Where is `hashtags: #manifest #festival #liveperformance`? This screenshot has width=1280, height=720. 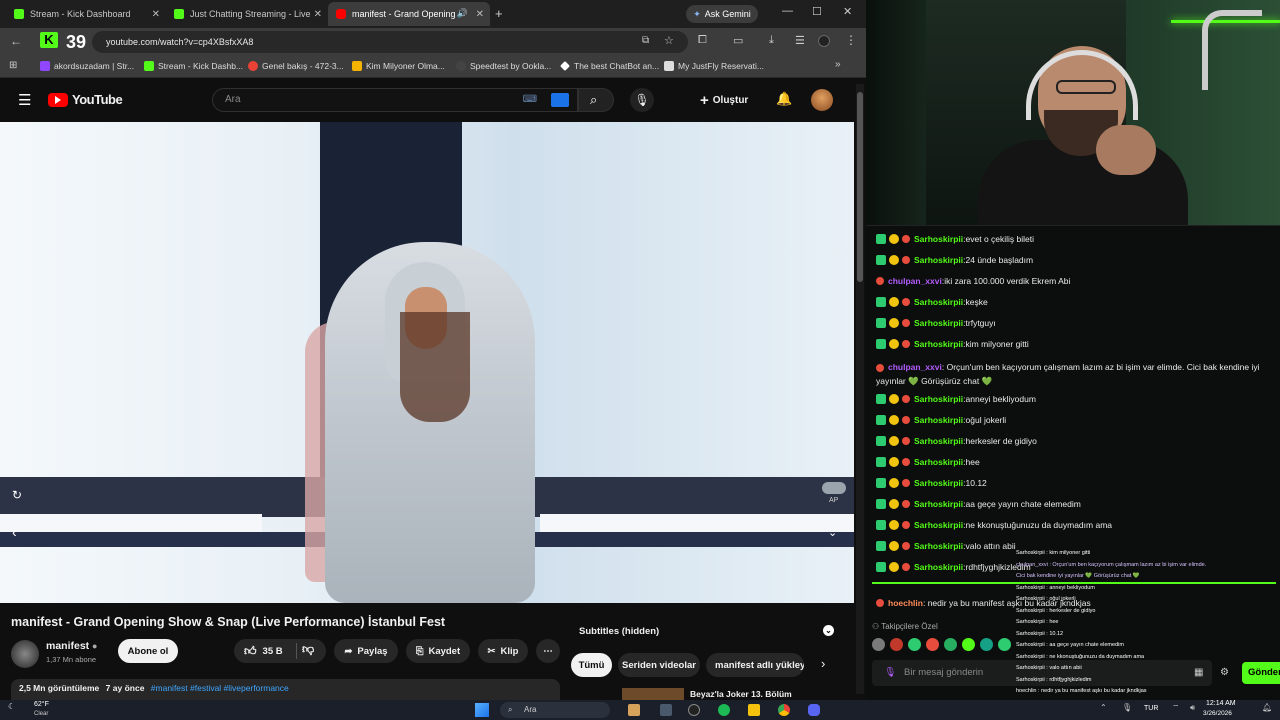
hashtags: #manifest #festival #liveperformance is located at coordinates (220, 688).